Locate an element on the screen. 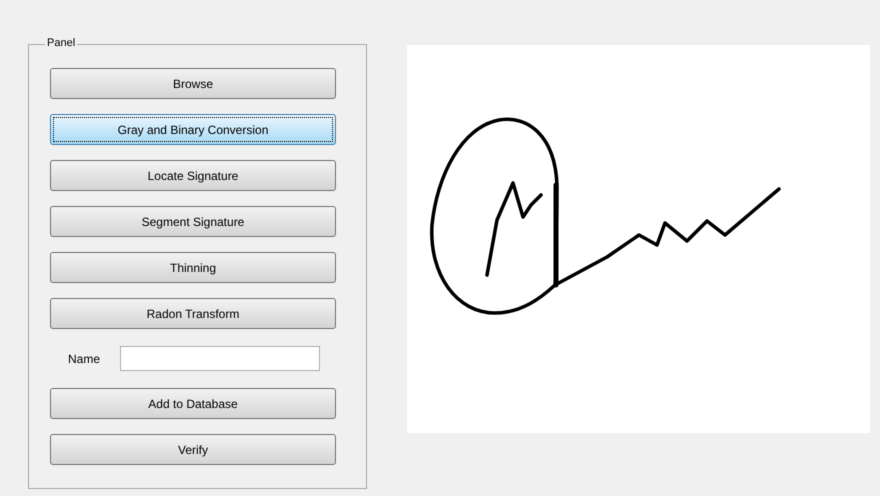 This screenshot has width=880, height=496. push-button: Verify is located at coordinates (193, 449).